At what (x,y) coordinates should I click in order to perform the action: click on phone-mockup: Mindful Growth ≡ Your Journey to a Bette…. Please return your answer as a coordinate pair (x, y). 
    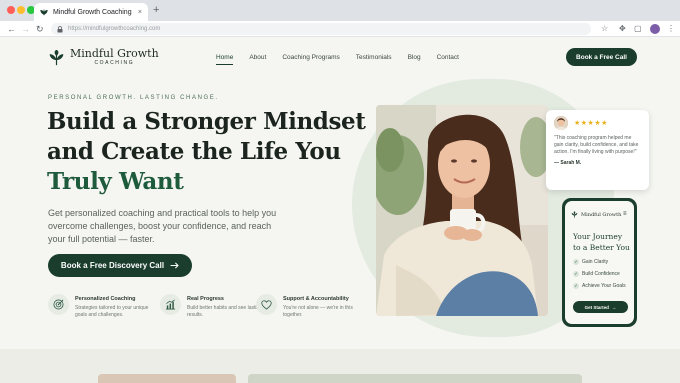
    Looking at the image, I should click on (599, 262).